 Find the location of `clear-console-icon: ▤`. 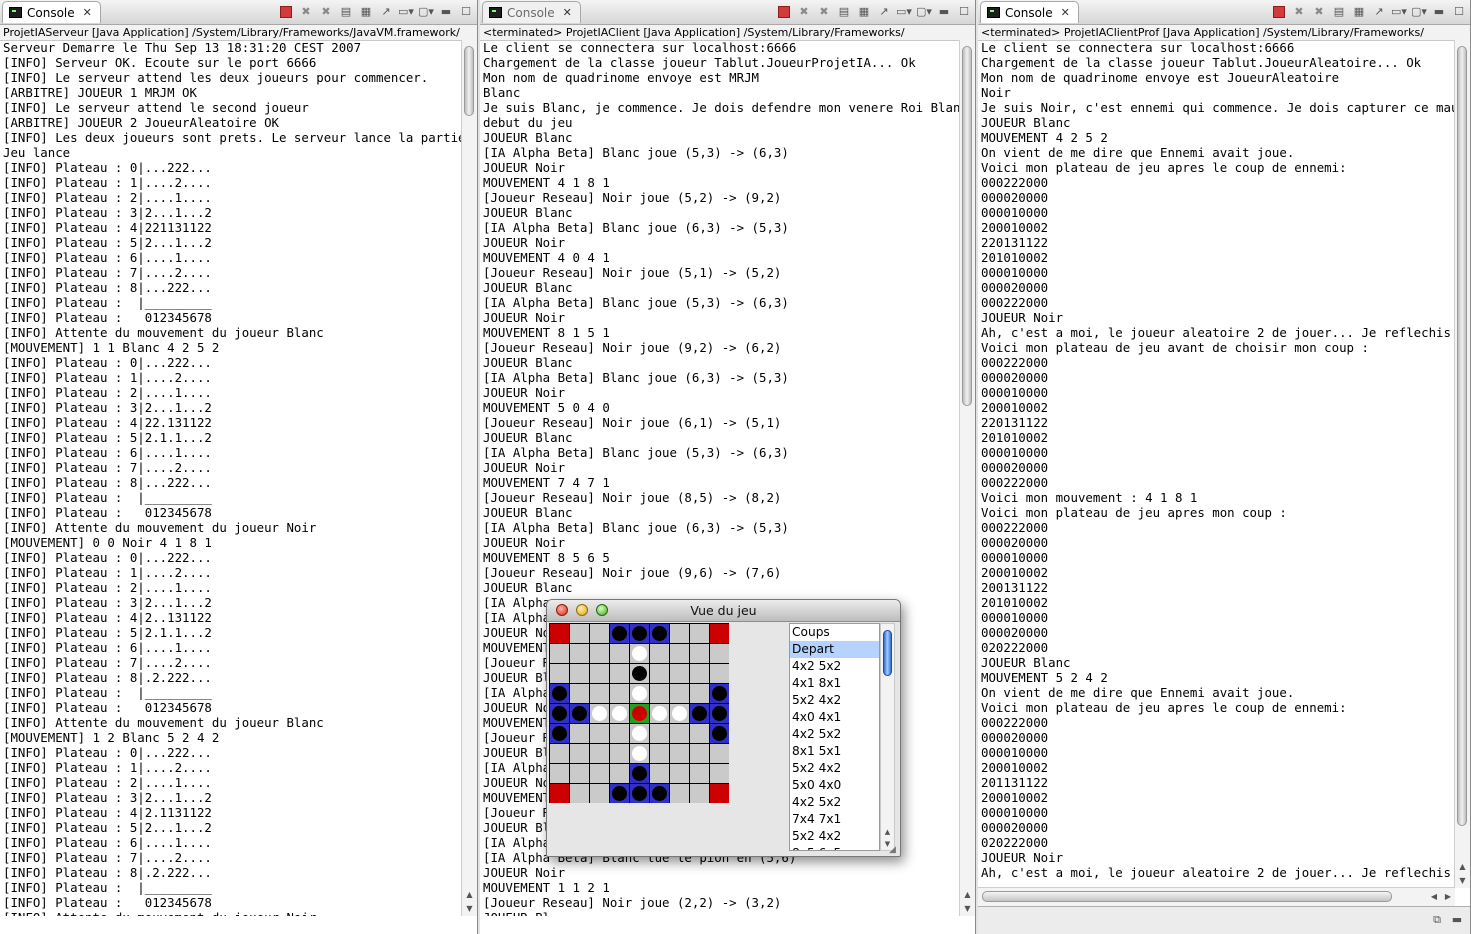

clear-console-icon: ▤ is located at coordinates (346, 11).